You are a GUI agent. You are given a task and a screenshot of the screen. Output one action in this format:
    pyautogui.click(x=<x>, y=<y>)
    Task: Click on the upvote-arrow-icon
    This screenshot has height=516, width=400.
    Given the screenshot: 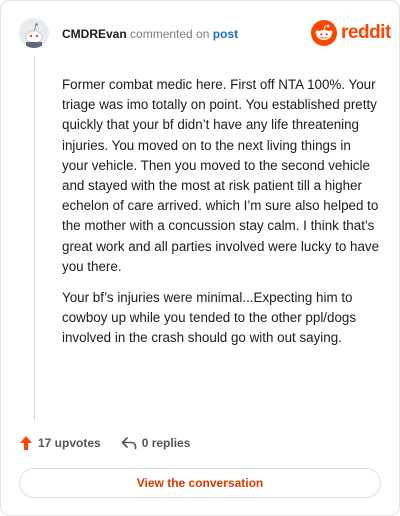 What is the action you would take?
    pyautogui.click(x=26, y=443)
    